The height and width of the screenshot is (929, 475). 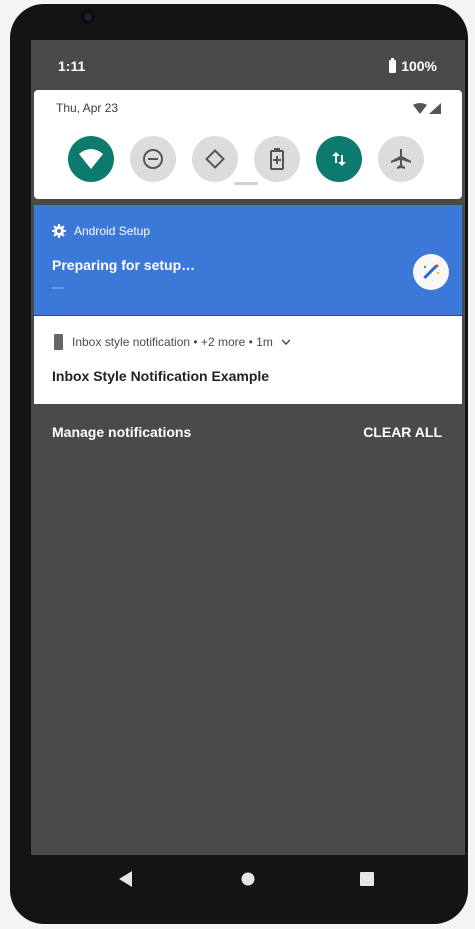 What do you see at coordinates (248, 432) in the screenshot?
I see `shade-footer: Manage notifications CLEAR ALL` at bounding box center [248, 432].